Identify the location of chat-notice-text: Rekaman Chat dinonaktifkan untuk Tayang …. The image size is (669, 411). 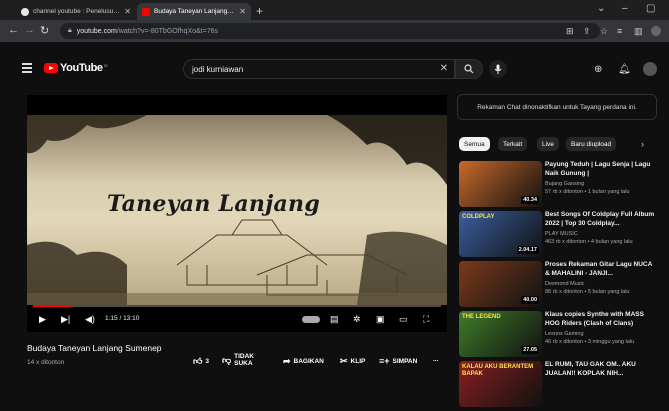
(557, 107).